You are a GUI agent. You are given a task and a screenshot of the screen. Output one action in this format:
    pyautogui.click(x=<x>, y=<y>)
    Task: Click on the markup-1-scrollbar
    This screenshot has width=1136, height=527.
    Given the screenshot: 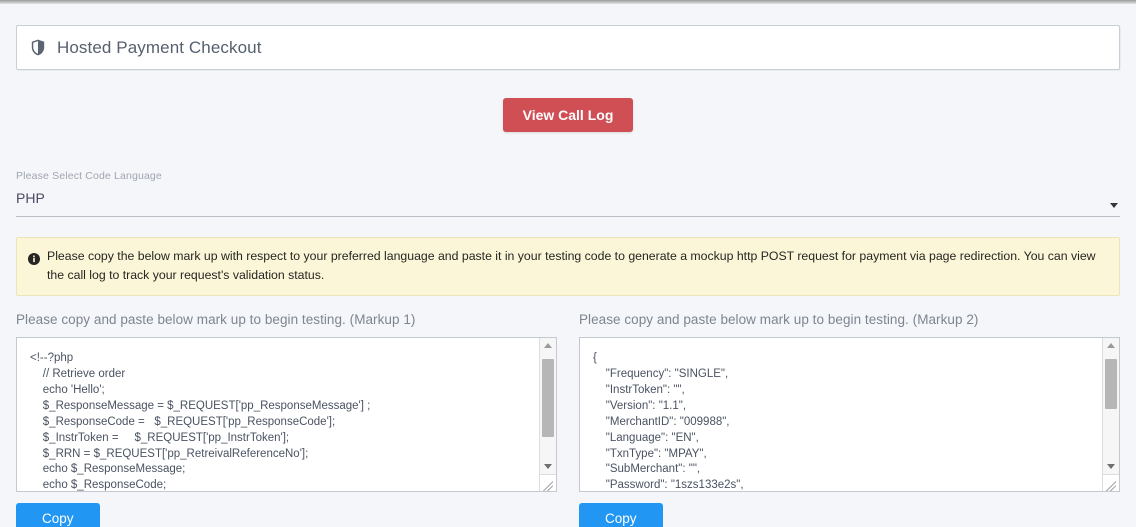 What is the action you would take?
    pyautogui.click(x=547, y=415)
    